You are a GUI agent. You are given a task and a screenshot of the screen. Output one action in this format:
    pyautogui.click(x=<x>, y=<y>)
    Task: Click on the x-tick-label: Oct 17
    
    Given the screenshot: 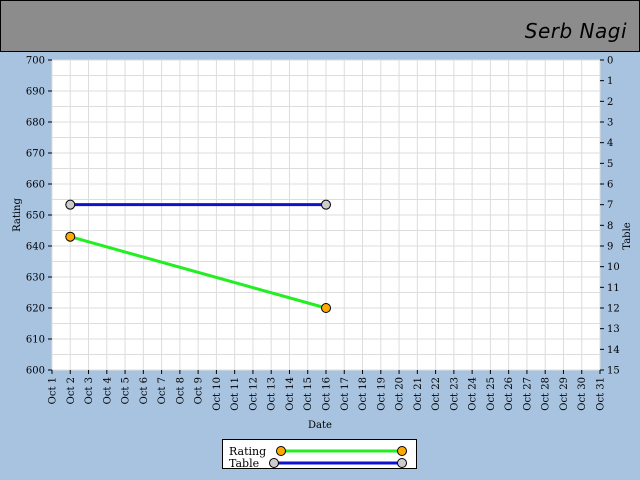 What is the action you would take?
    pyautogui.click(x=345, y=394)
    